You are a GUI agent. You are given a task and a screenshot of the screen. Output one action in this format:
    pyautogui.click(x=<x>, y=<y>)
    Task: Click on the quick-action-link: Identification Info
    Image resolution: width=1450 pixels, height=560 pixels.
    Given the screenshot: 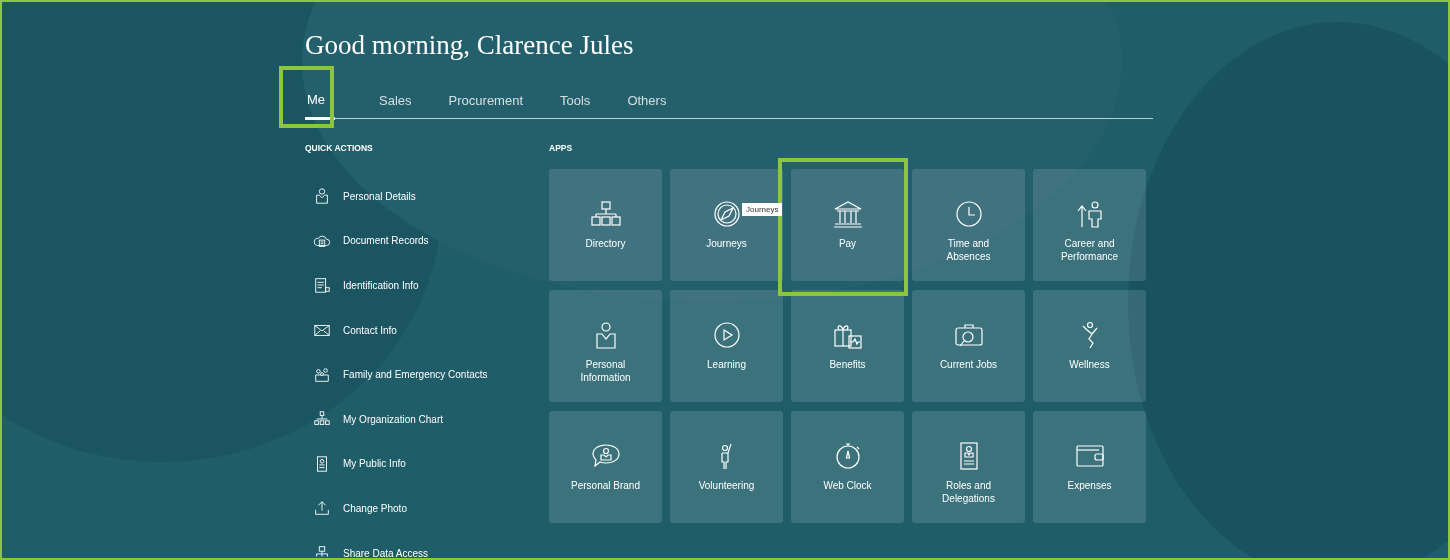 What is the action you would take?
    pyautogui.click(x=427, y=285)
    